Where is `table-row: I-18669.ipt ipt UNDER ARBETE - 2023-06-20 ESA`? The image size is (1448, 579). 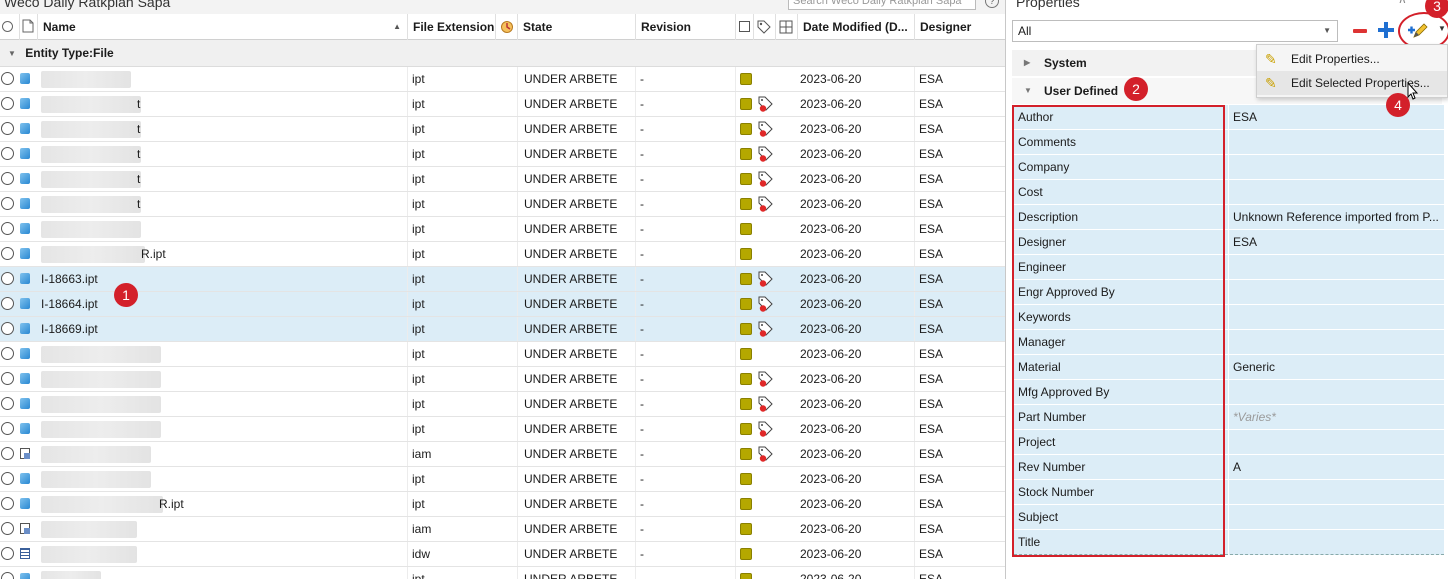
table-row: I-18669.ipt ipt UNDER ARBETE - 2023-06-20 ESA is located at coordinates (502, 329).